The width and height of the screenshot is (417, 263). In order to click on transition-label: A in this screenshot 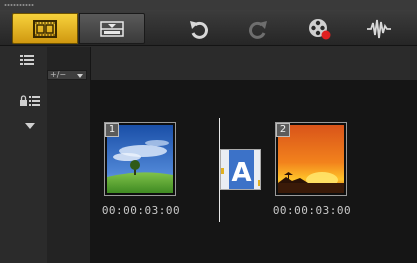, I will do `click(241, 173)`.